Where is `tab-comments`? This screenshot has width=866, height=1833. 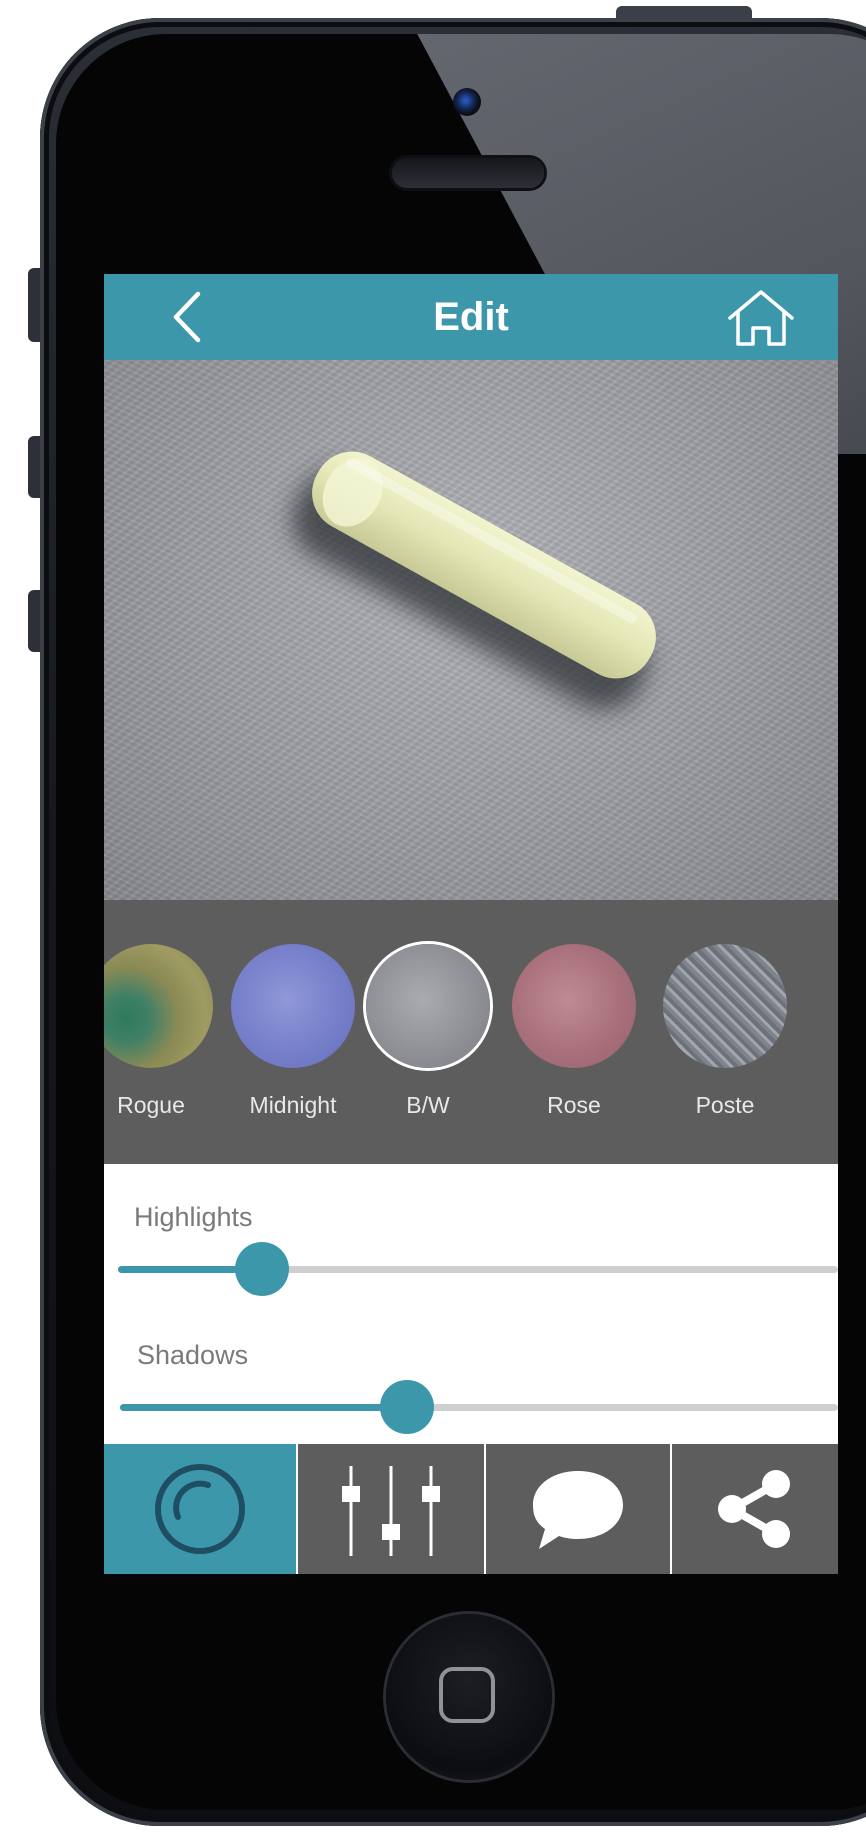 tab-comments is located at coordinates (578, 1509).